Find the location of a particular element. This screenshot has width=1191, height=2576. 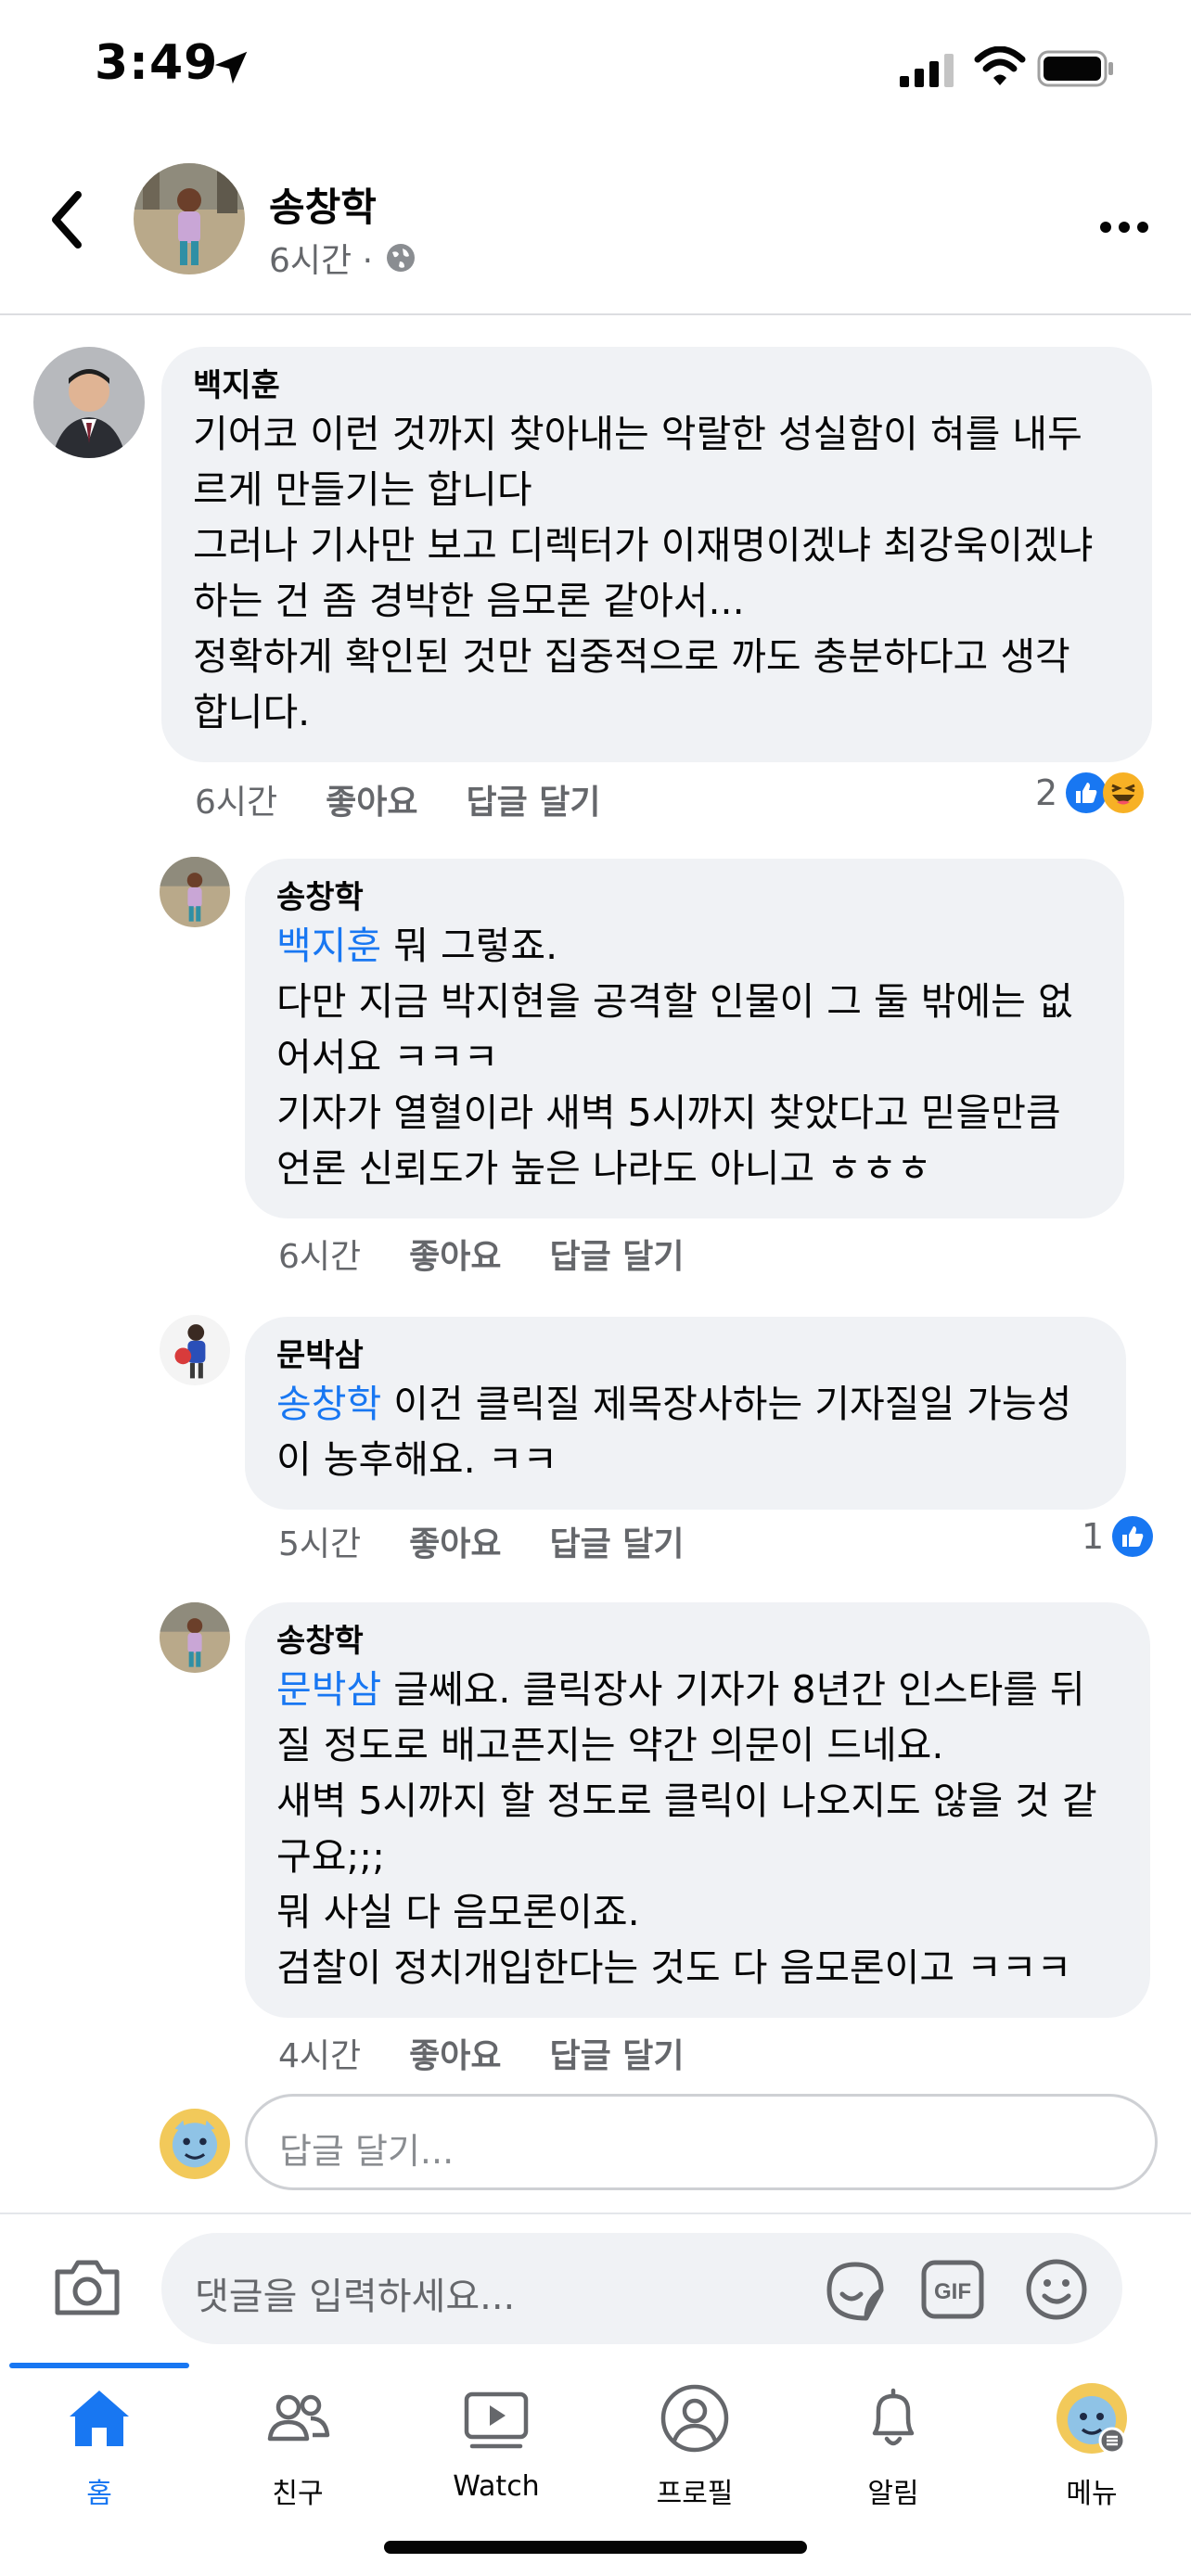

tab-label: 메뉴 is located at coordinates (1092, 2494).